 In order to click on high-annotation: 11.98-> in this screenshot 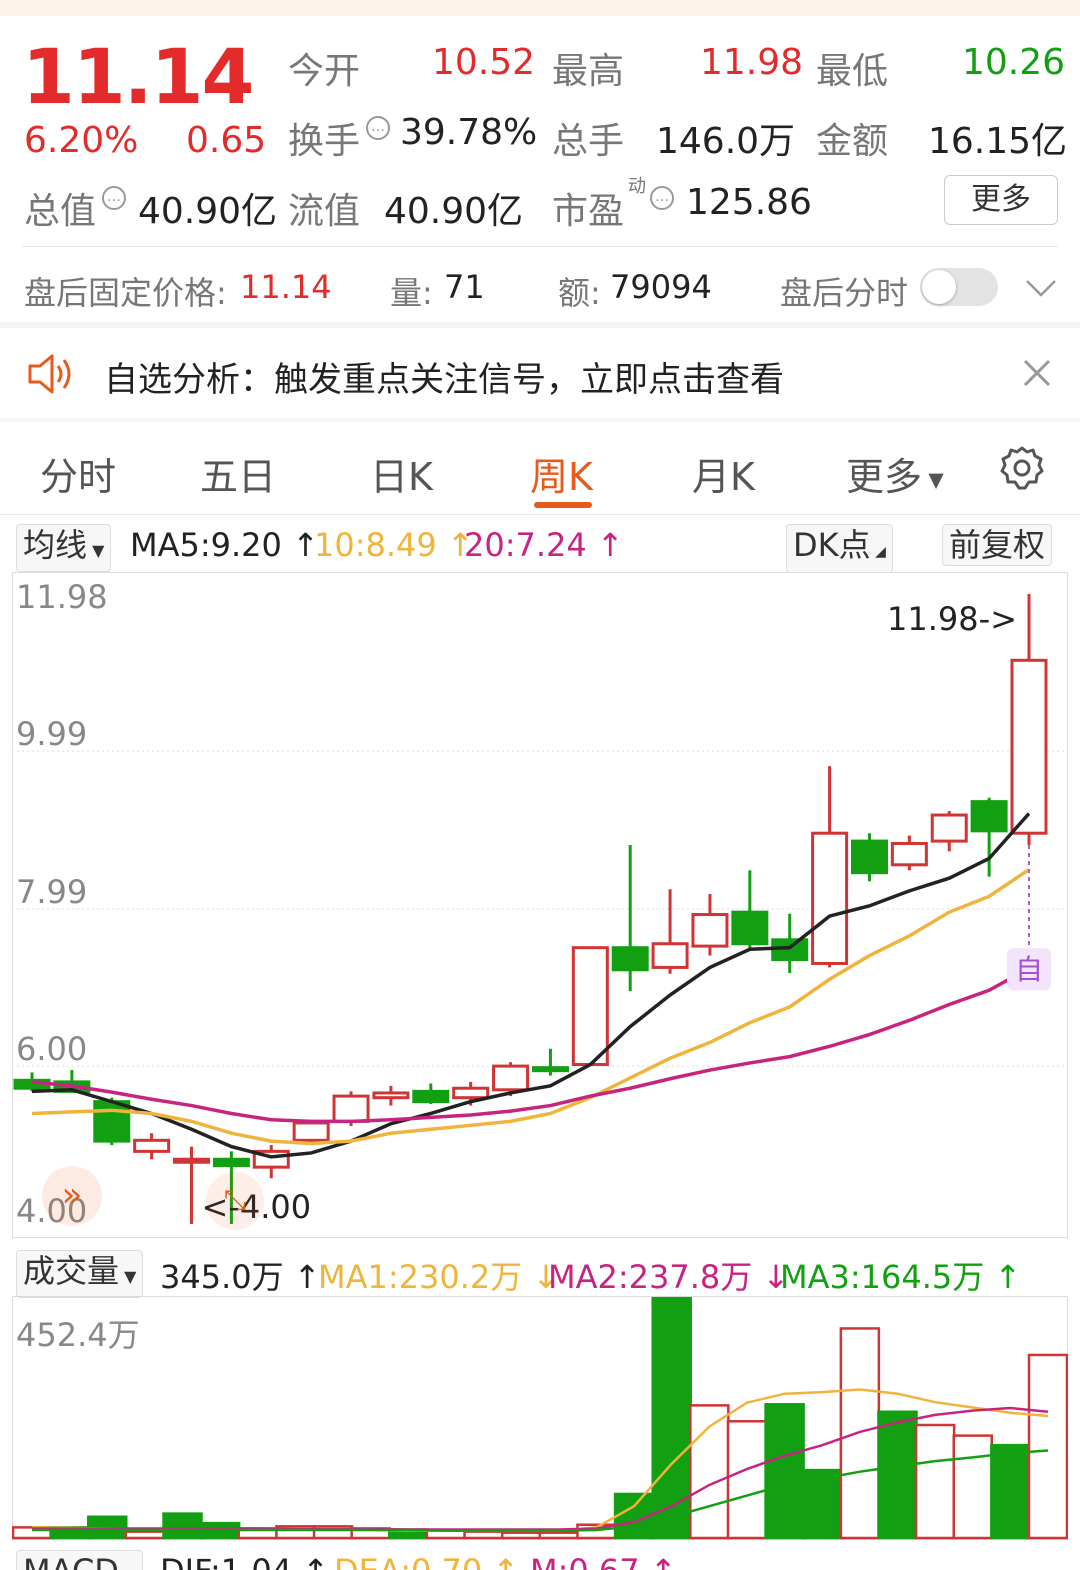, I will do `click(952, 619)`.